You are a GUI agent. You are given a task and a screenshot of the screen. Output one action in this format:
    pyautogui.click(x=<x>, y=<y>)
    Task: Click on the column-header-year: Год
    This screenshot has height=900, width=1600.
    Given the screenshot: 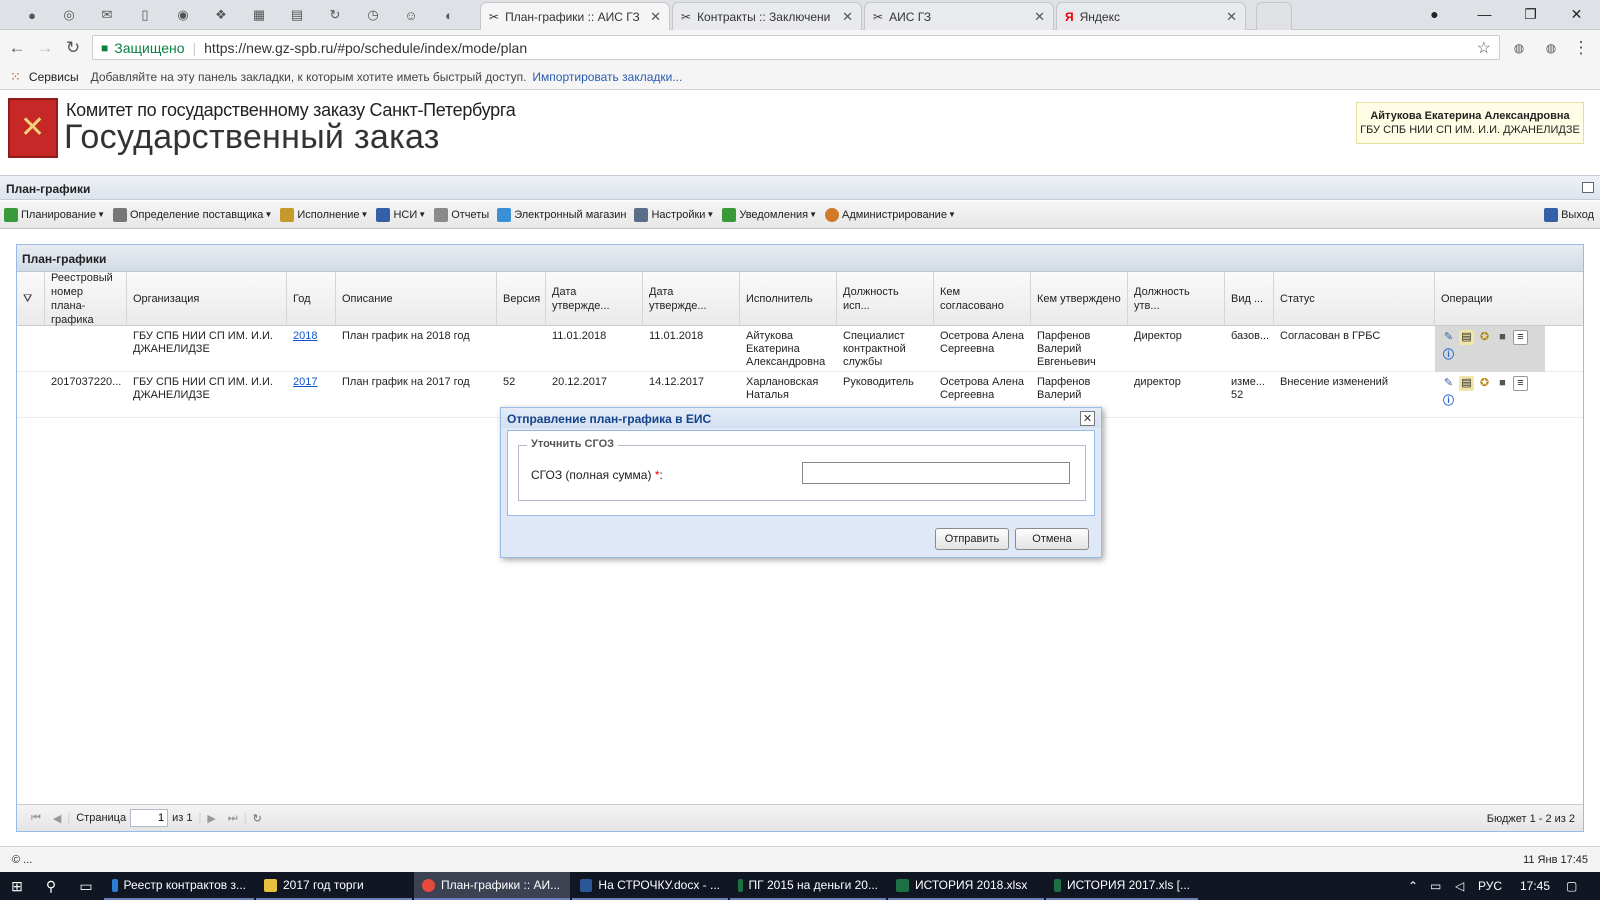 What is the action you would take?
    pyautogui.click(x=311, y=299)
    